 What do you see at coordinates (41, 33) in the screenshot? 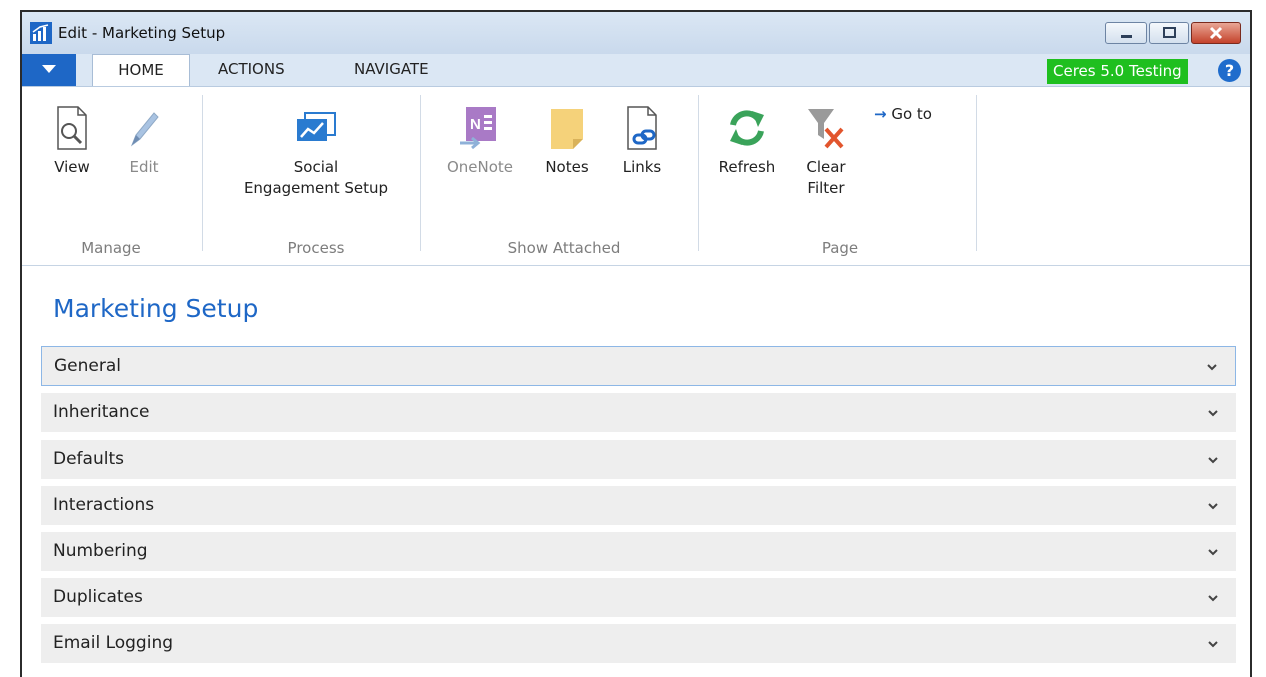
I see `app-icon` at bounding box center [41, 33].